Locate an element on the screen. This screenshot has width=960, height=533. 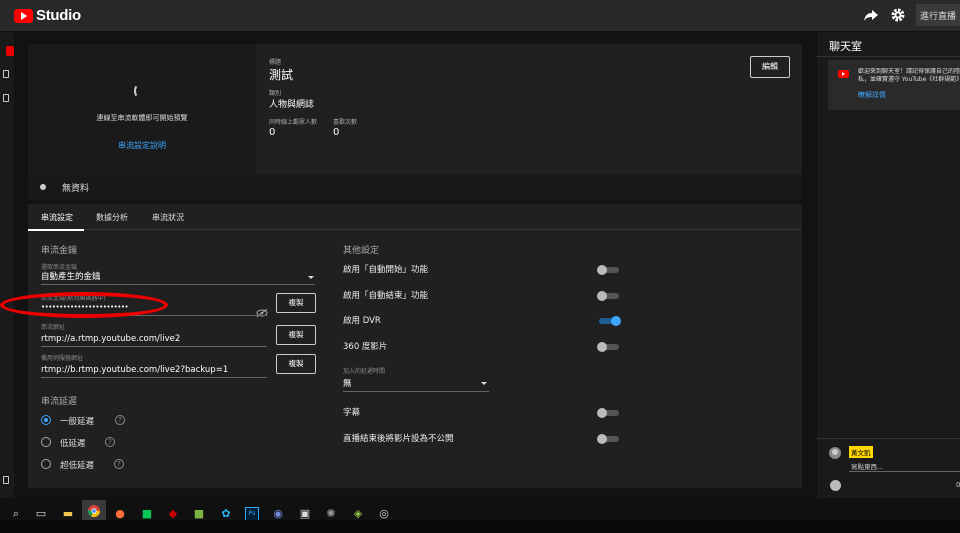
viewers-label: 同時線上觀眾人數 is located at coordinates (293, 122).